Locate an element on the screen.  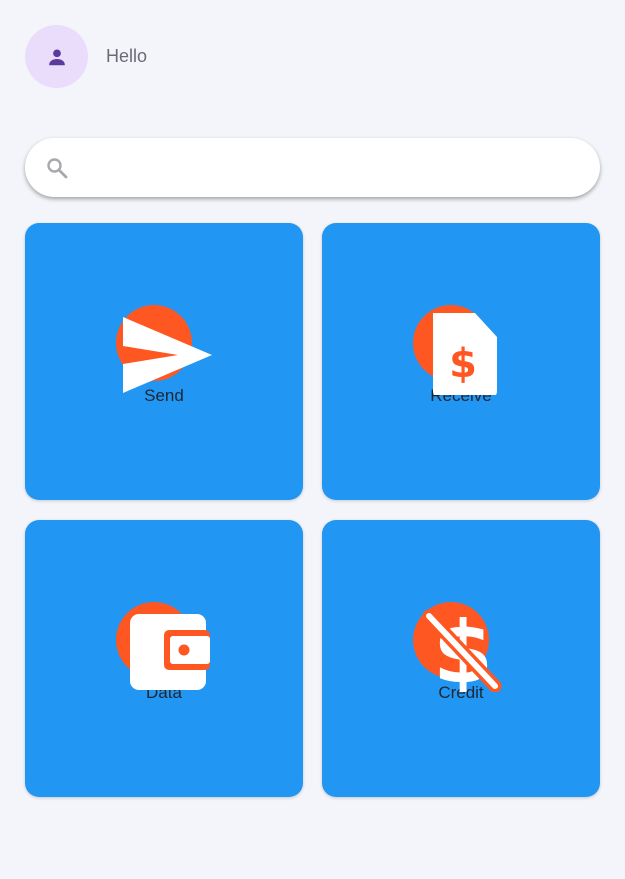
avatar is located at coordinates (56, 56).